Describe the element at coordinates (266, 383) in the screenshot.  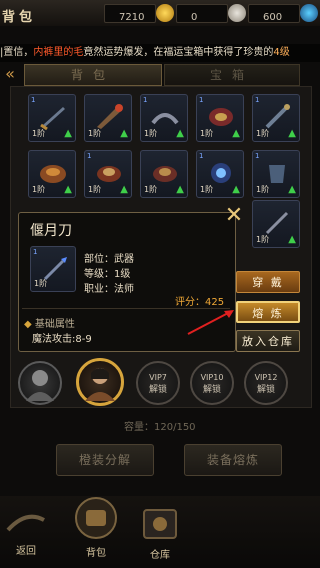
I see `vip12-character-slot: VIP12 解锁` at that location.